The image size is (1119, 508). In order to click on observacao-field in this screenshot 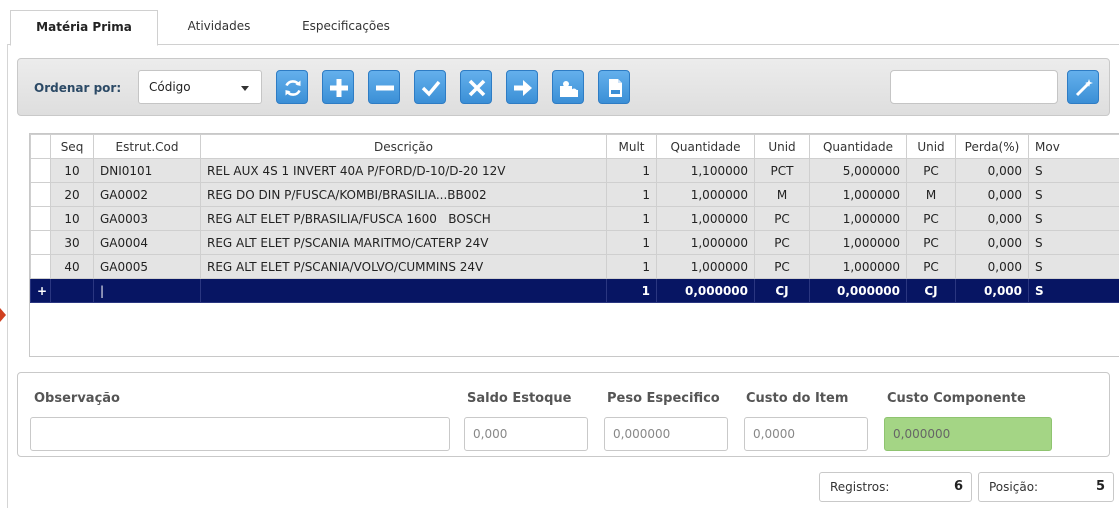, I will do `click(240, 434)`.